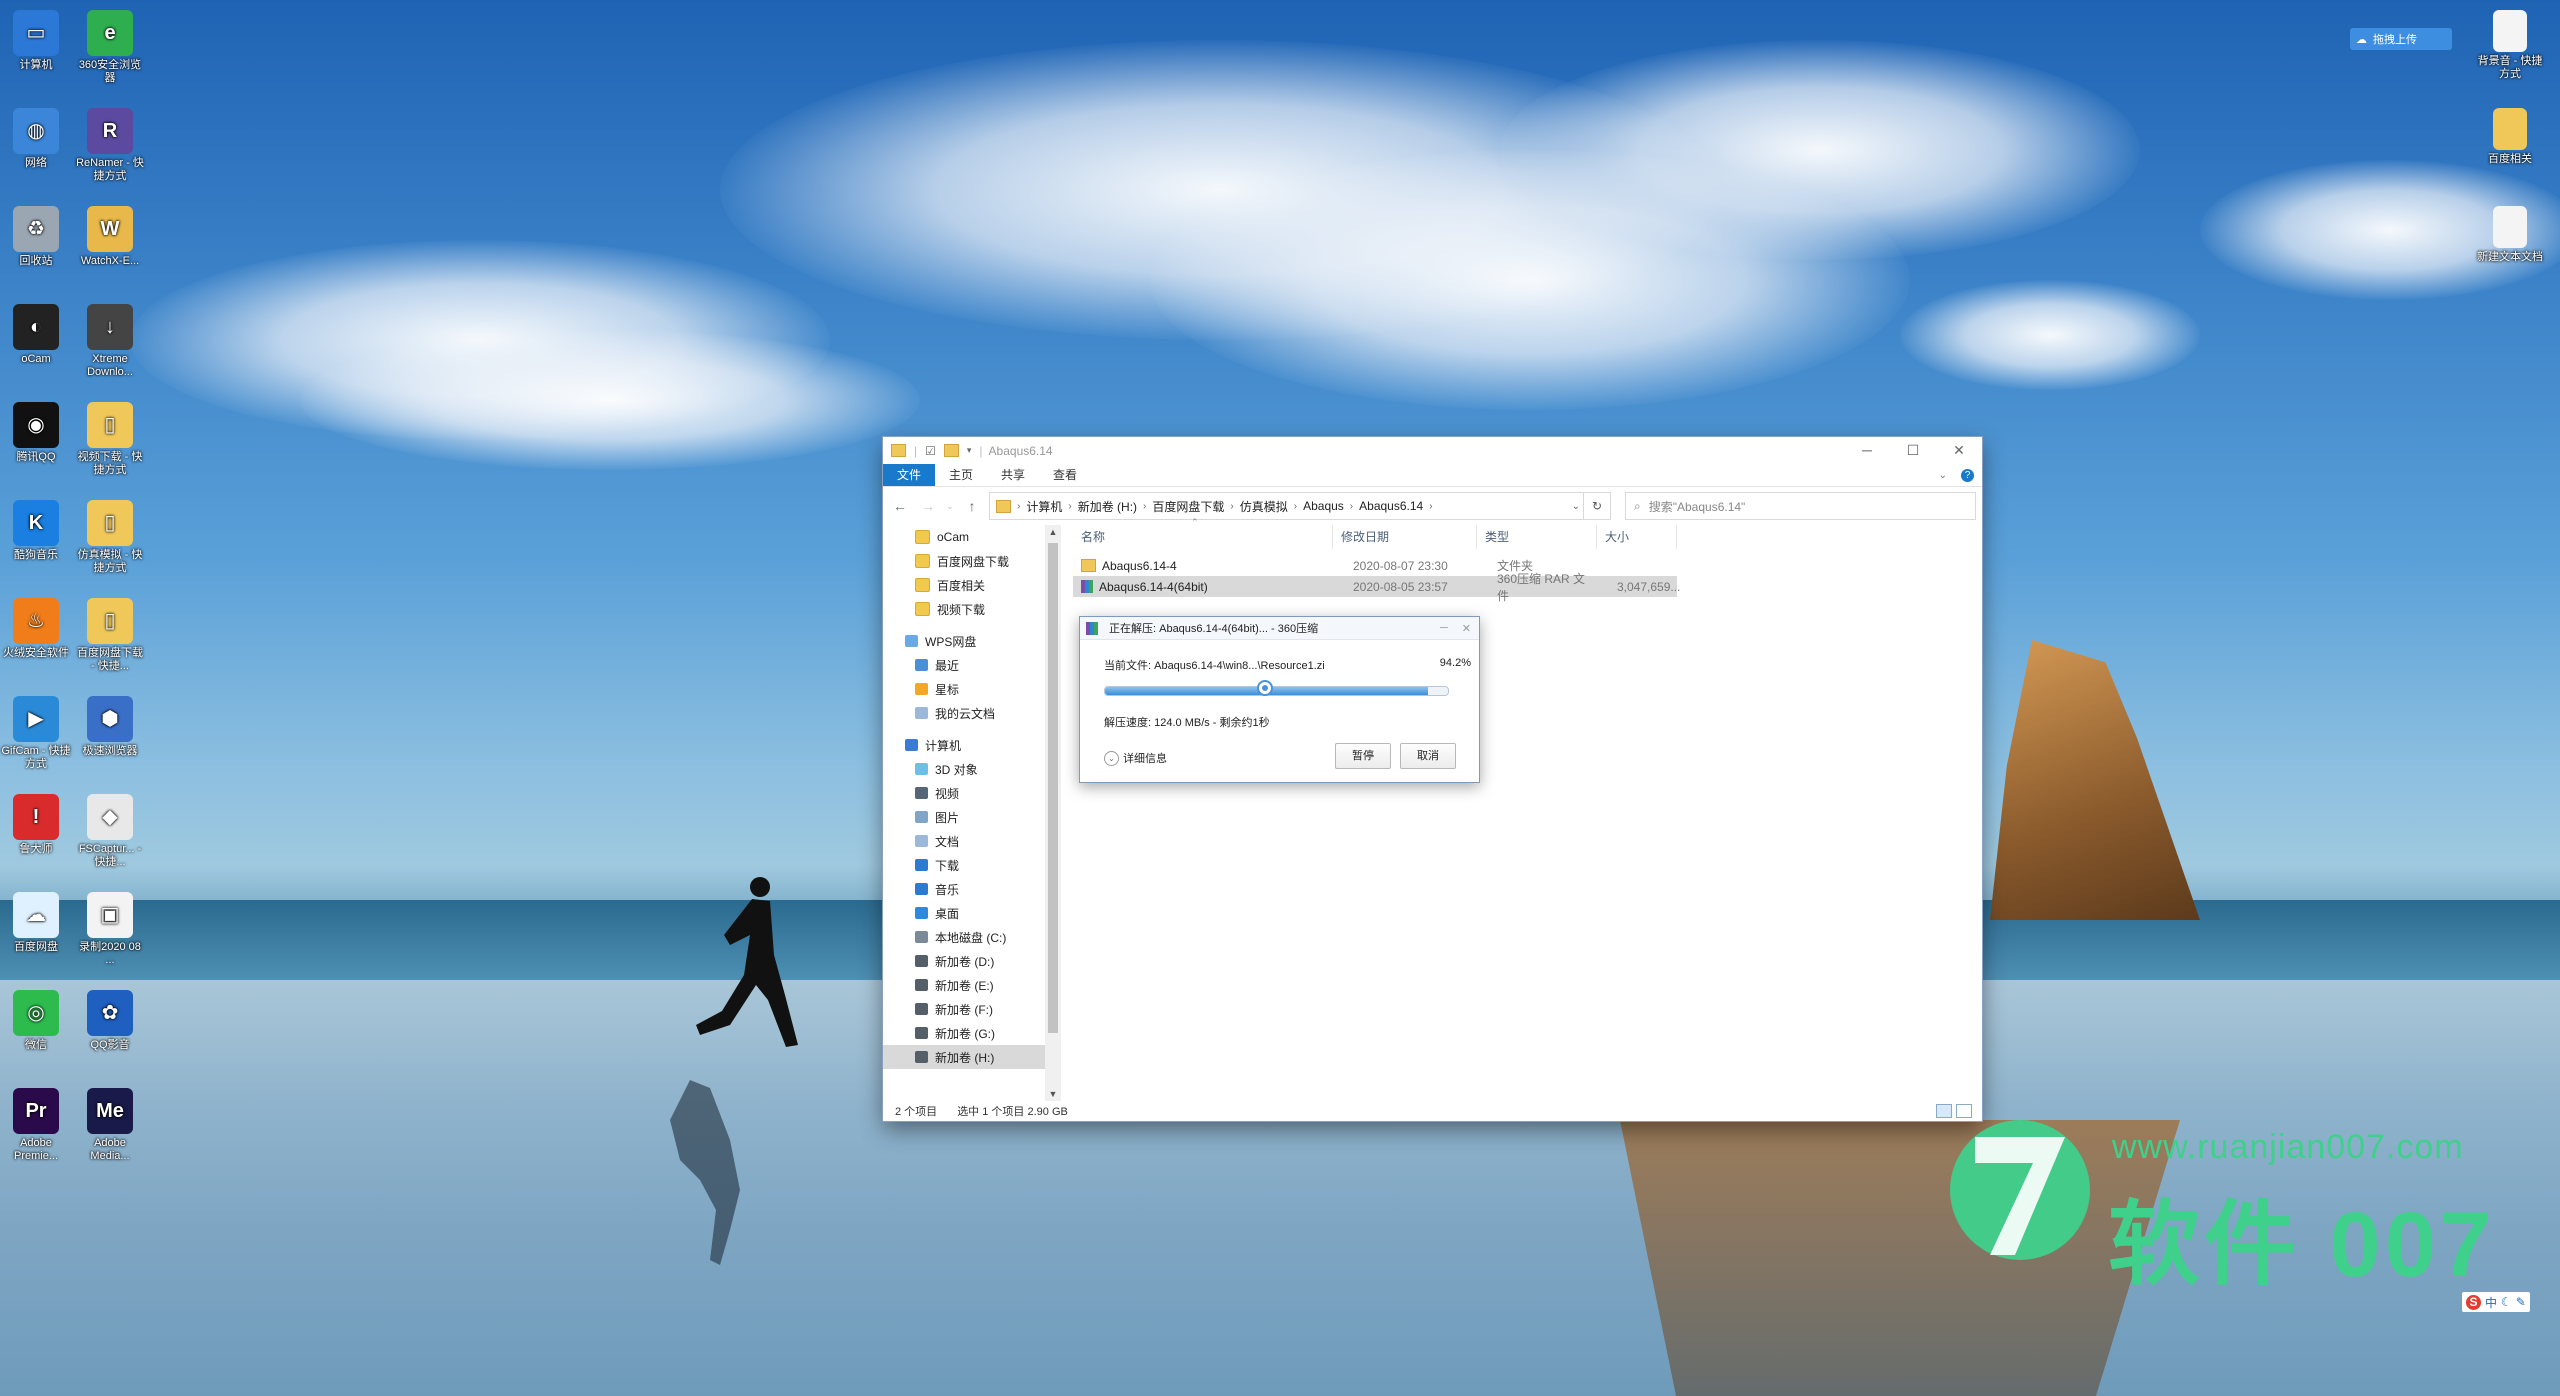 Image resolution: width=2560 pixels, height=1396 pixels. Describe the element at coordinates (900, 506) in the screenshot. I see `back-button: ←` at that location.